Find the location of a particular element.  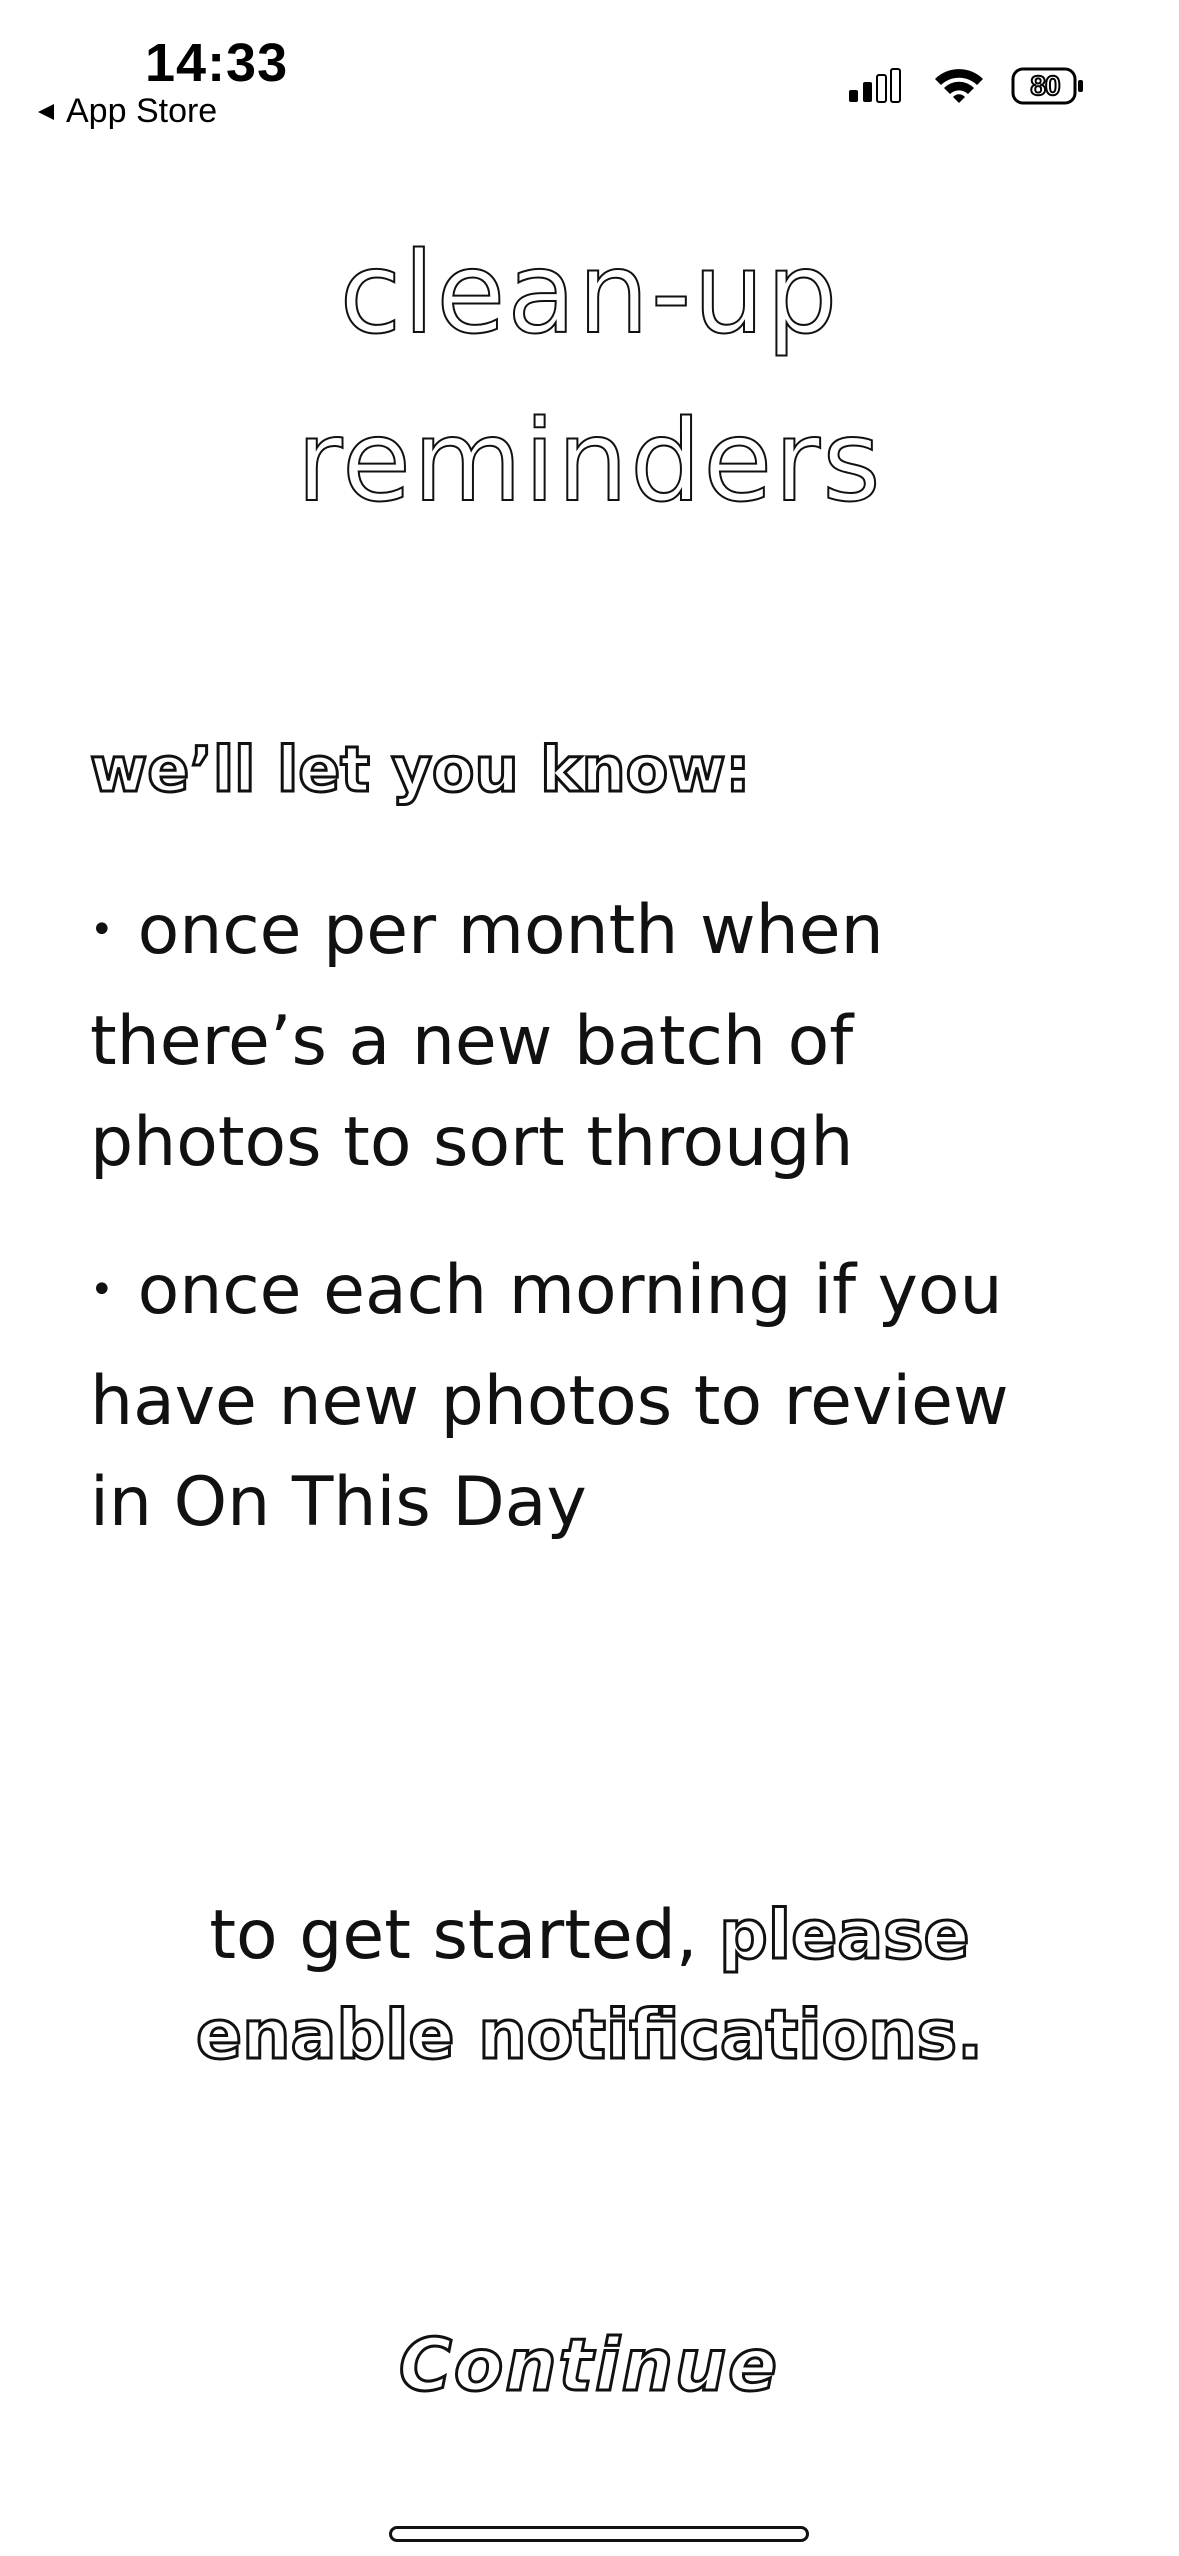

battery-percent: 80 is located at coordinates (1045, 85).